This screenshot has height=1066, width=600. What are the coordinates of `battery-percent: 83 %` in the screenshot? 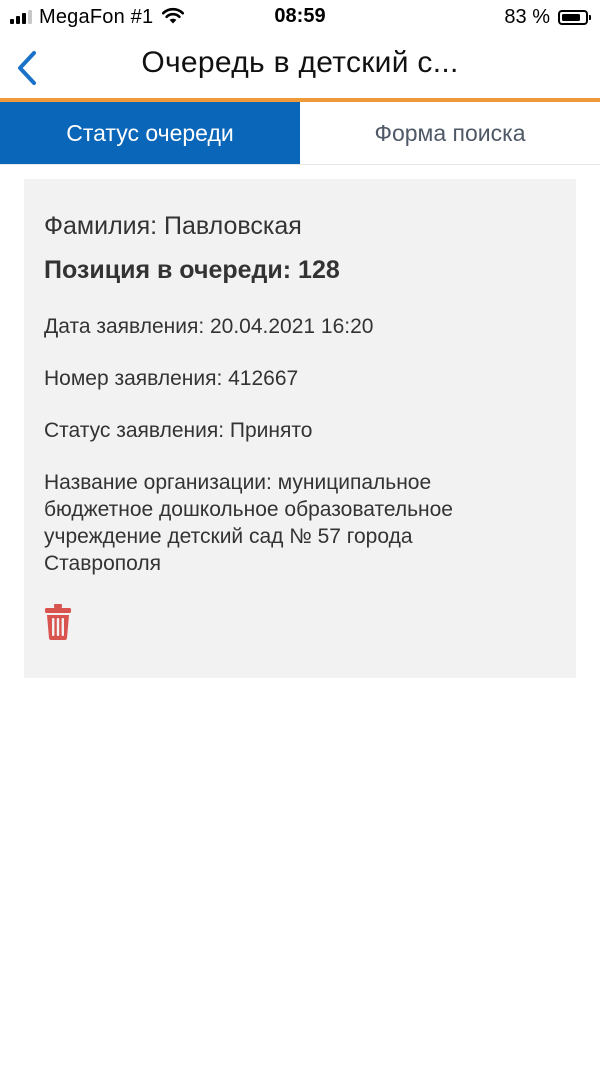 It's located at (527, 16).